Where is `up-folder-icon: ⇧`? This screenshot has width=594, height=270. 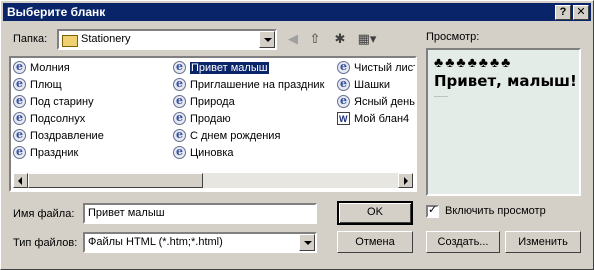 up-folder-icon: ⇧ is located at coordinates (315, 39).